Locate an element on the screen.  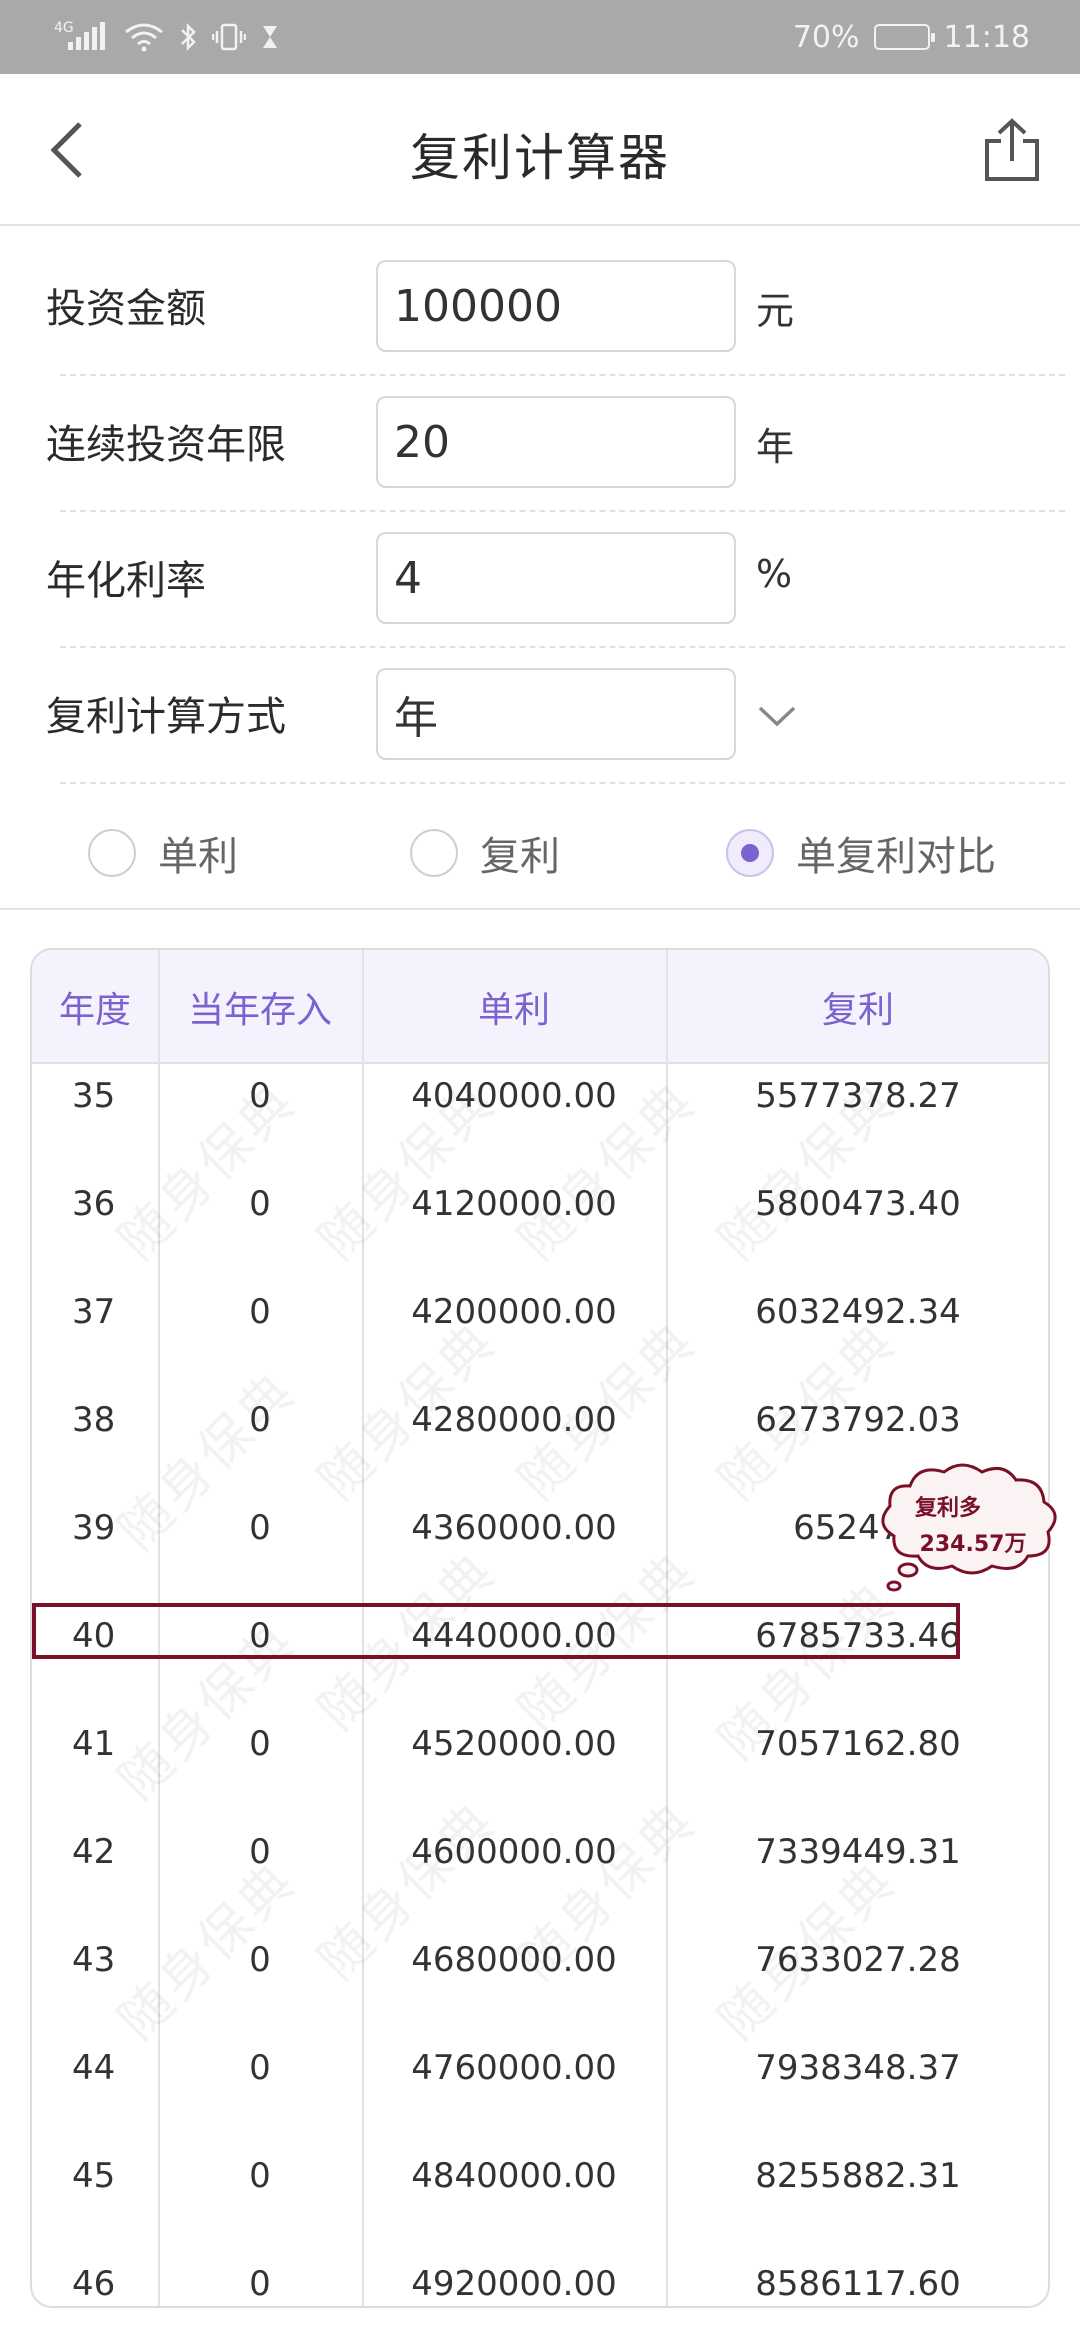
header-simple: 单利 is located at coordinates (513, 1010).